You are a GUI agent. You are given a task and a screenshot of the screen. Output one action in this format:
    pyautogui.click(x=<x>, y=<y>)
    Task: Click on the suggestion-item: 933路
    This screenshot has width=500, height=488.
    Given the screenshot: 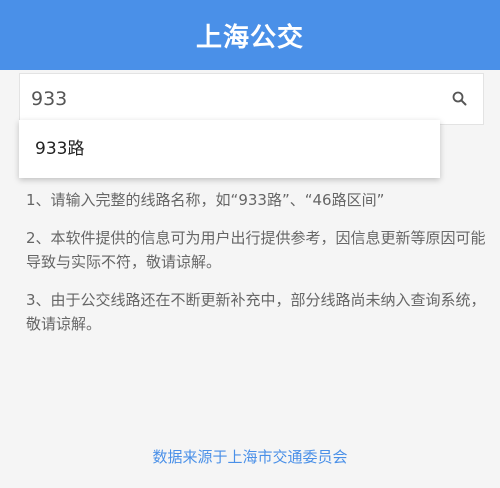 What is the action you would take?
    pyautogui.click(x=59, y=149)
    